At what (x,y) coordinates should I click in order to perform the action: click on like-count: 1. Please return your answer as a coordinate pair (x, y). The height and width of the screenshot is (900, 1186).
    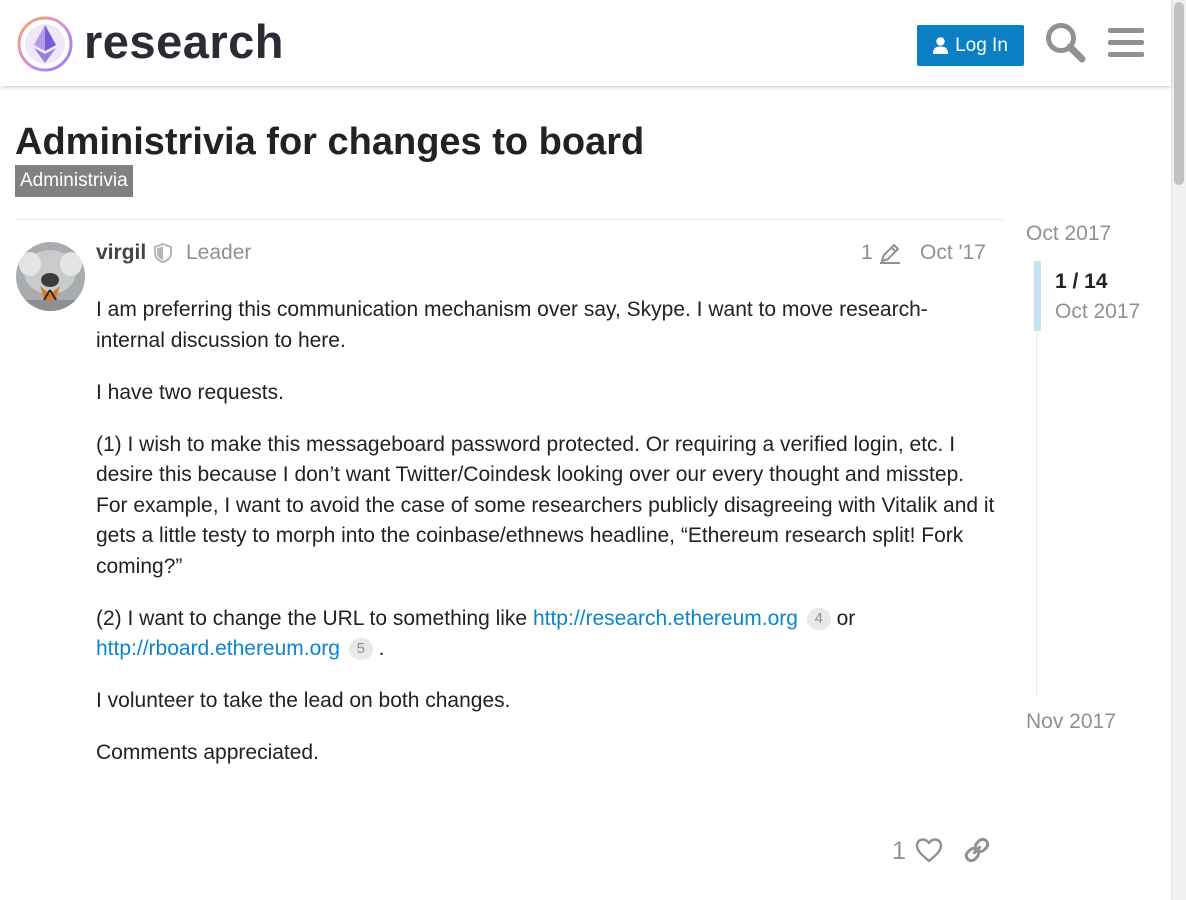
    Looking at the image, I should click on (899, 851).